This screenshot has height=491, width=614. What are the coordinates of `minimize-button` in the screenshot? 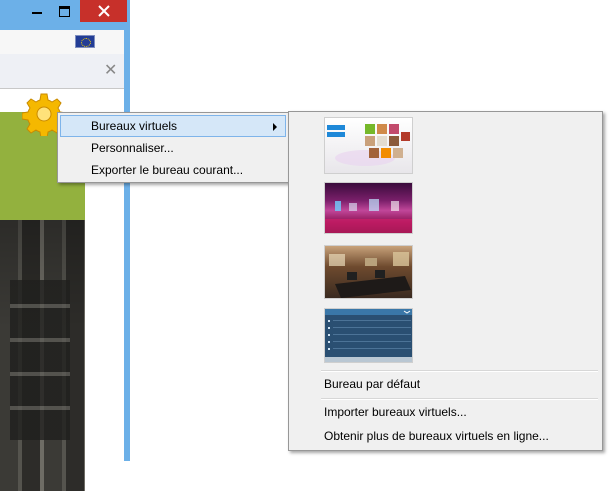 It's located at (37, 11).